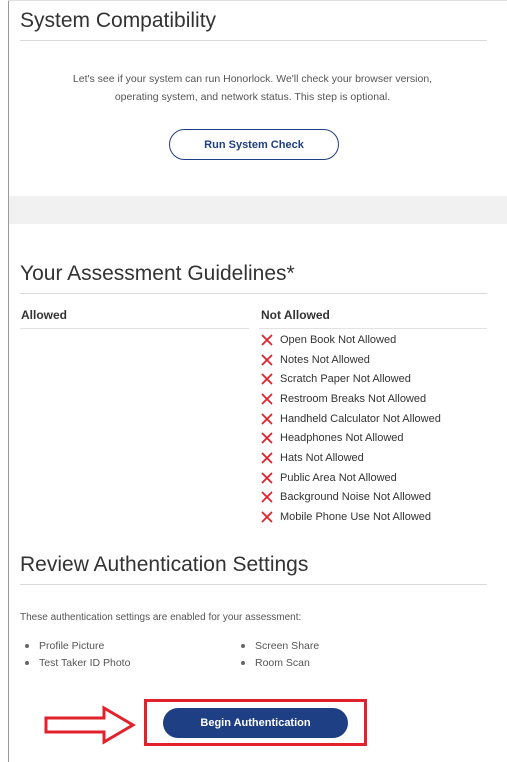 The image size is (507, 762). I want to click on not-allowed-item-label: Restroom Breaks Not Allowed, so click(353, 398).